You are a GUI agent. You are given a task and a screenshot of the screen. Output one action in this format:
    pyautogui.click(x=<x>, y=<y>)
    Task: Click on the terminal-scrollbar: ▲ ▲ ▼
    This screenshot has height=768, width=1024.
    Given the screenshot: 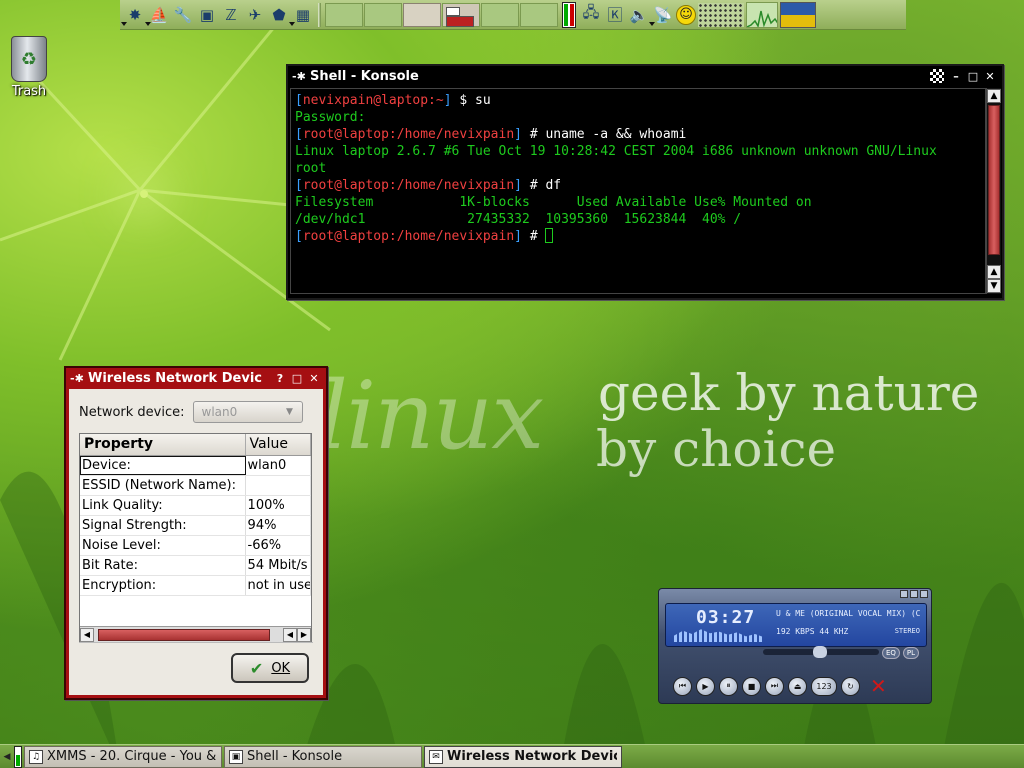 What is the action you would take?
    pyautogui.click(x=993, y=191)
    